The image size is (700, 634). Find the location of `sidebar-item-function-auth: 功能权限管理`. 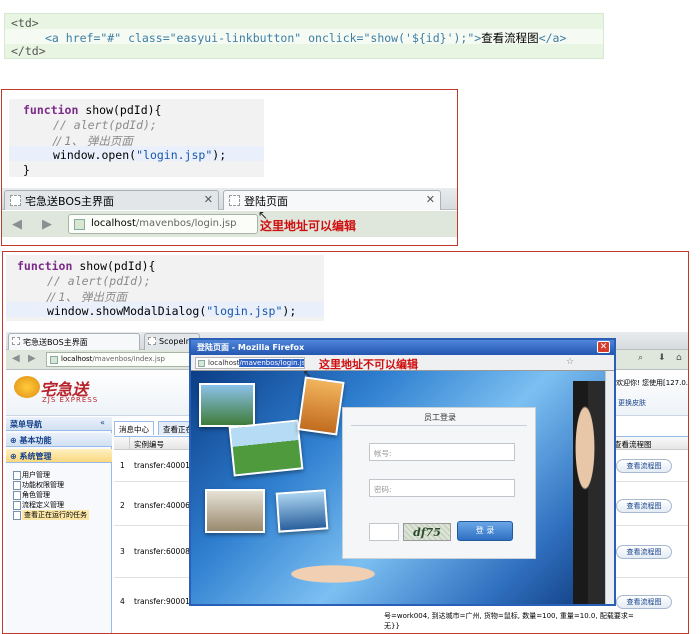

sidebar-item-function-auth: 功能权限管理 is located at coordinates (38, 485).